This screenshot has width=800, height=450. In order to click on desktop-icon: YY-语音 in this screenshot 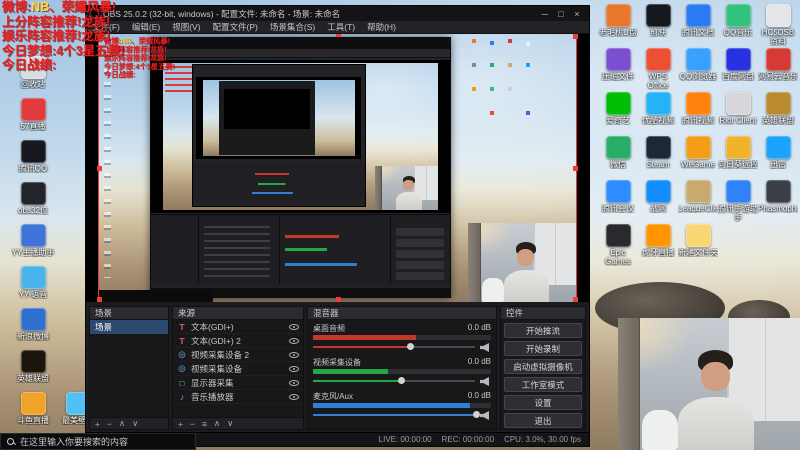, I will do `click(33, 287)`.